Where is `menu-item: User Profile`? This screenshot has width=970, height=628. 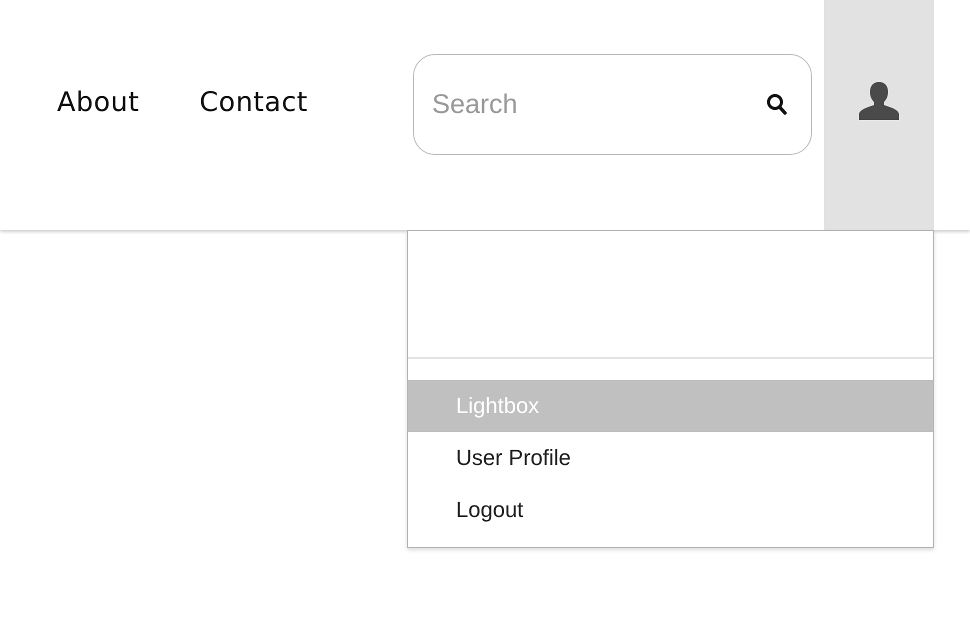
menu-item: User Profile is located at coordinates (670, 458).